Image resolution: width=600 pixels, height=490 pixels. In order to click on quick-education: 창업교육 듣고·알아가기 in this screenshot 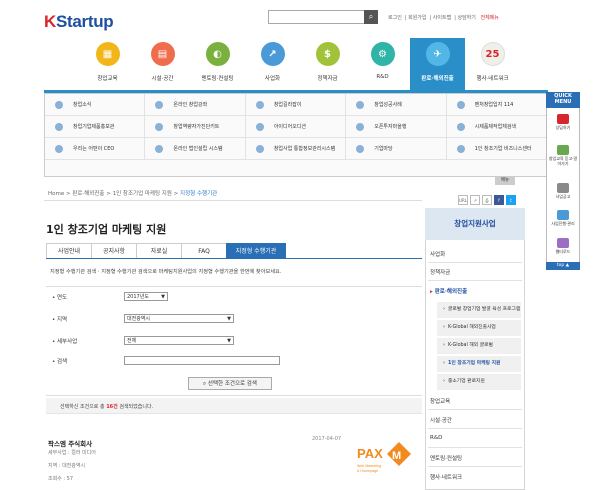, I will do `click(563, 156)`.